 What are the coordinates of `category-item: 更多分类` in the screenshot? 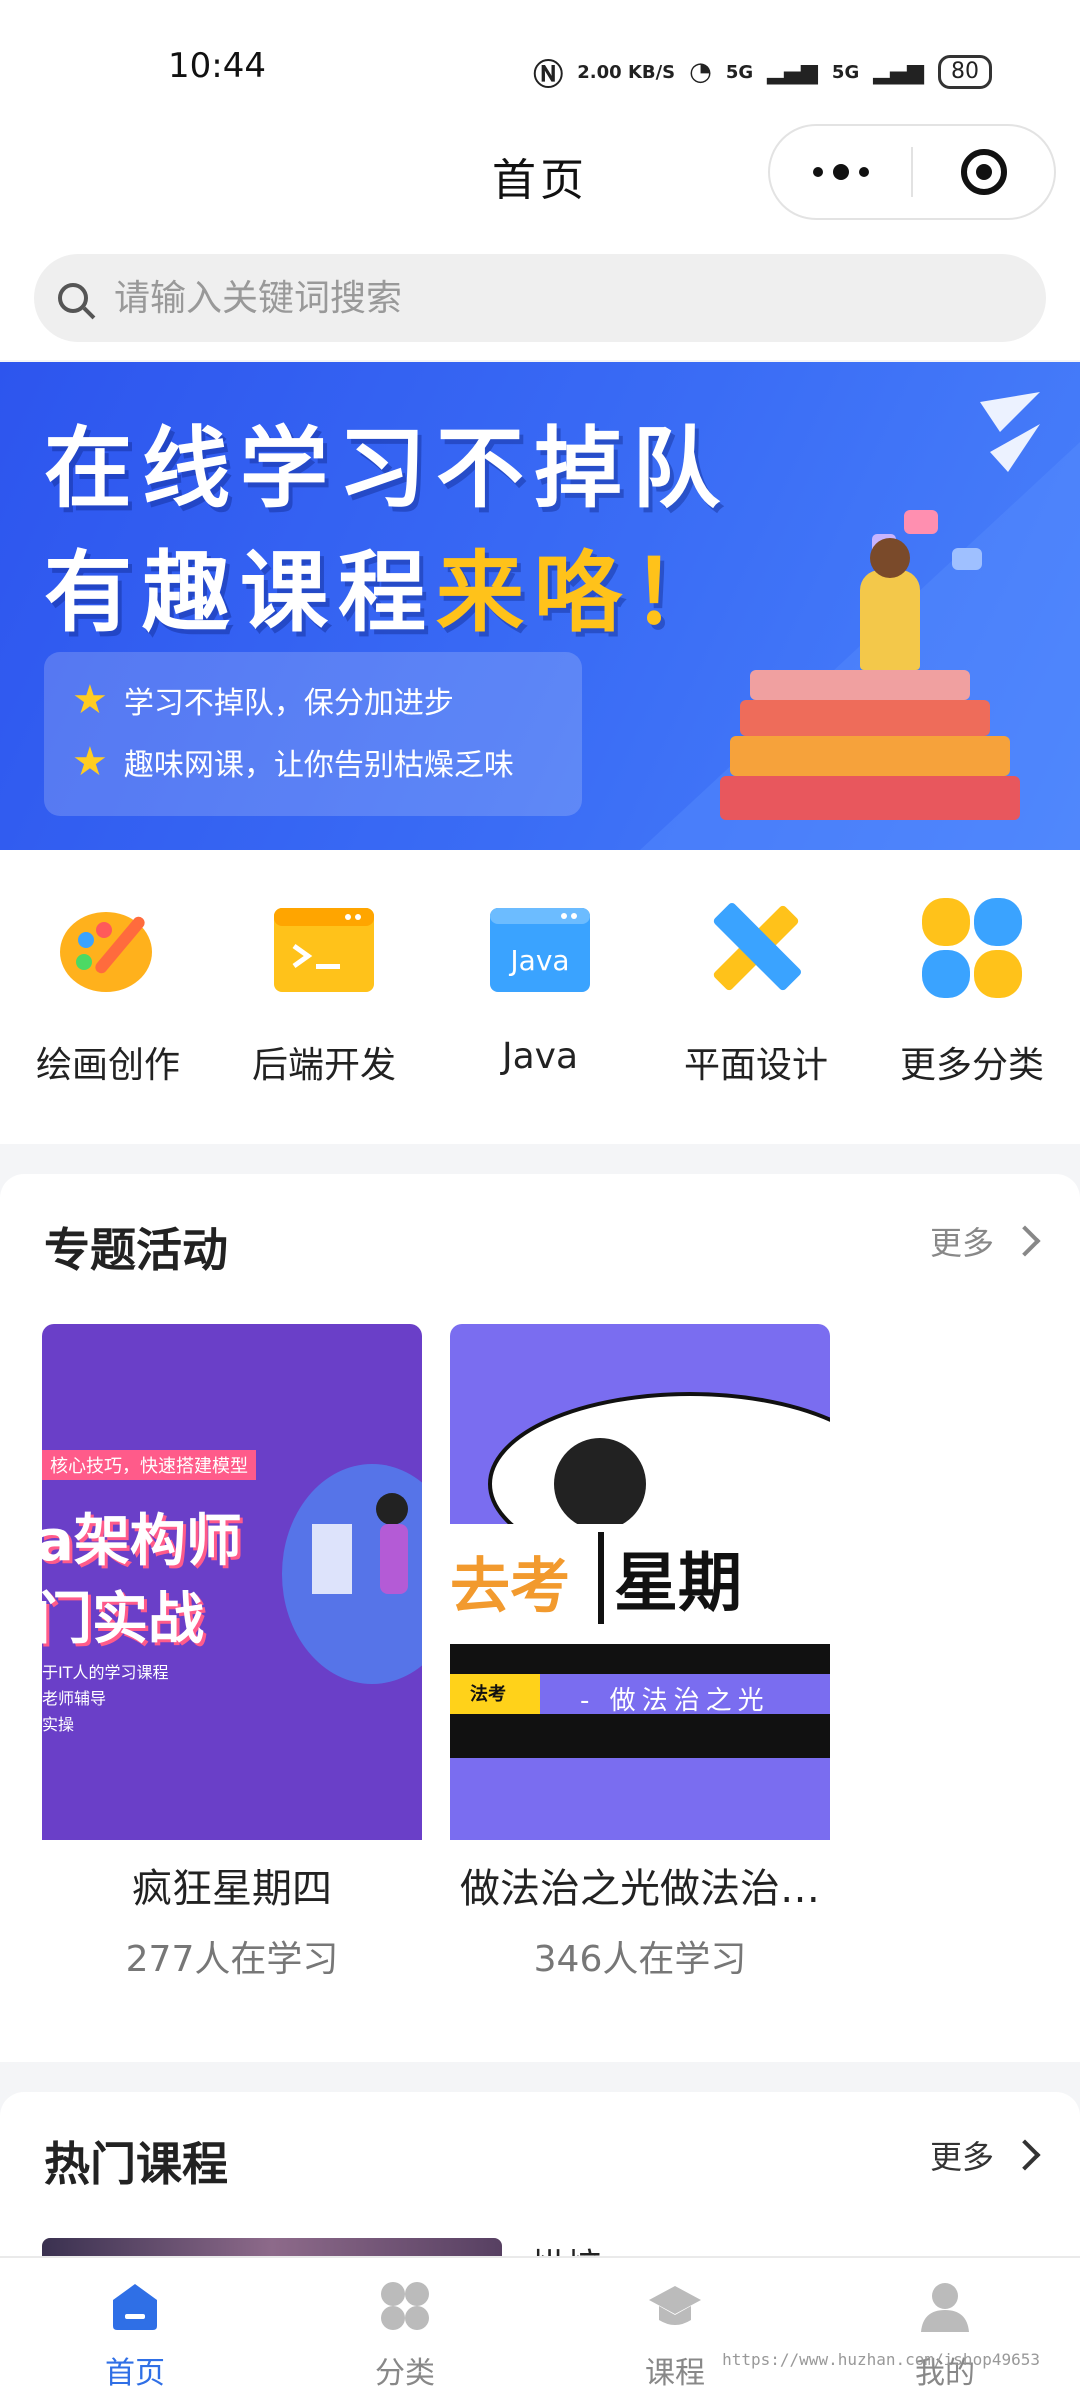 It's located at (972, 992).